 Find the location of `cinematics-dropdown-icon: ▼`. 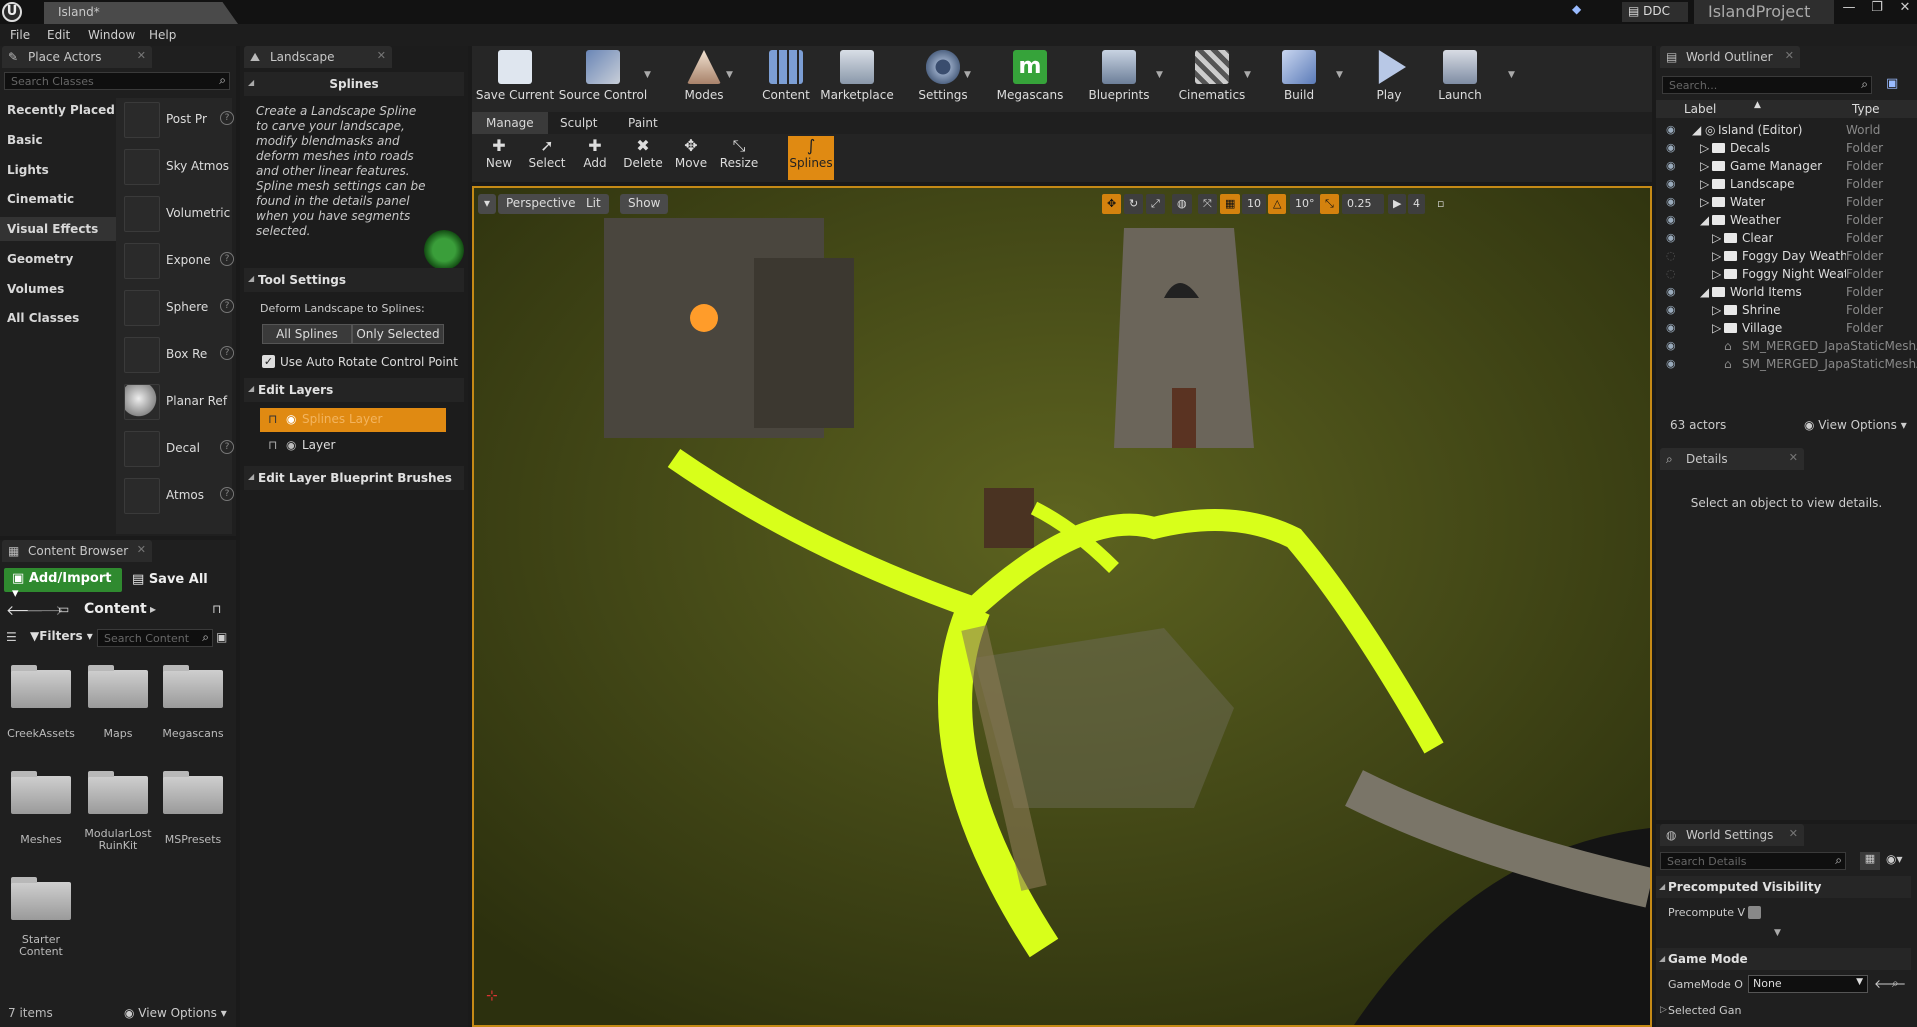

cinematics-dropdown-icon: ▼ is located at coordinates (1247, 75).